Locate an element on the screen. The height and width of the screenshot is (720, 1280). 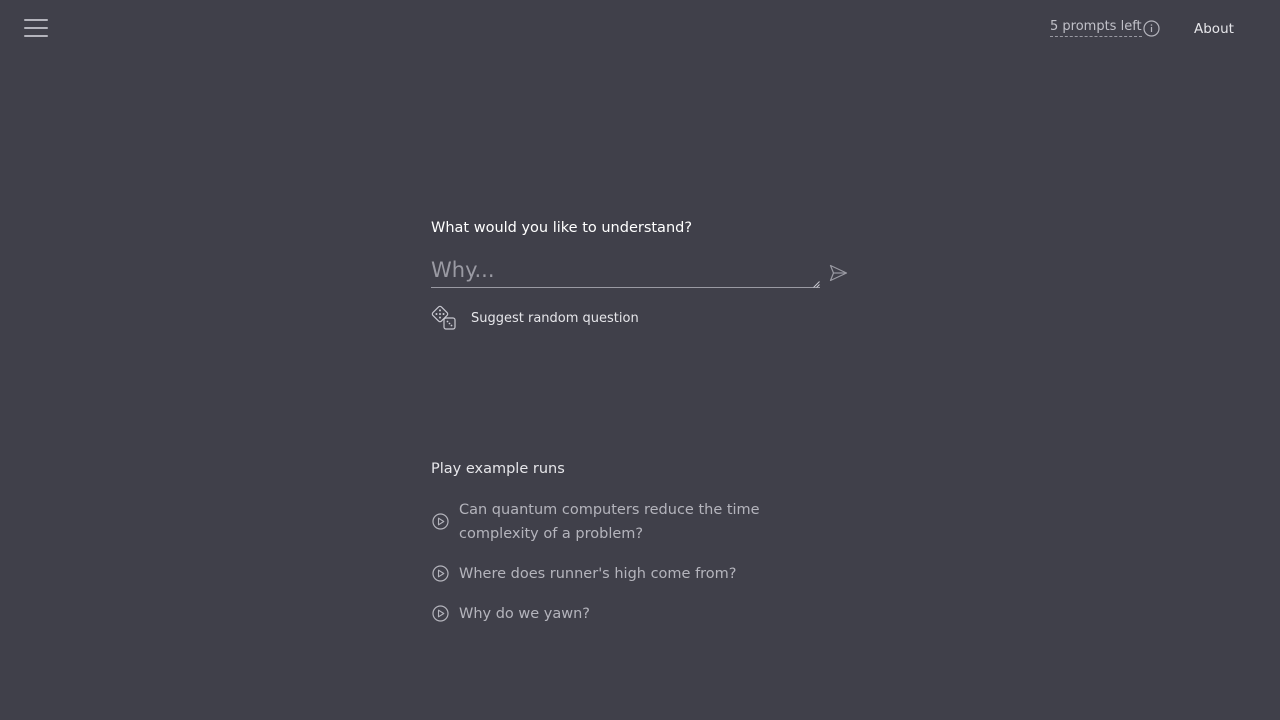
example-run-item: Where does runner's high come from? is located at coordinates (636, 574).